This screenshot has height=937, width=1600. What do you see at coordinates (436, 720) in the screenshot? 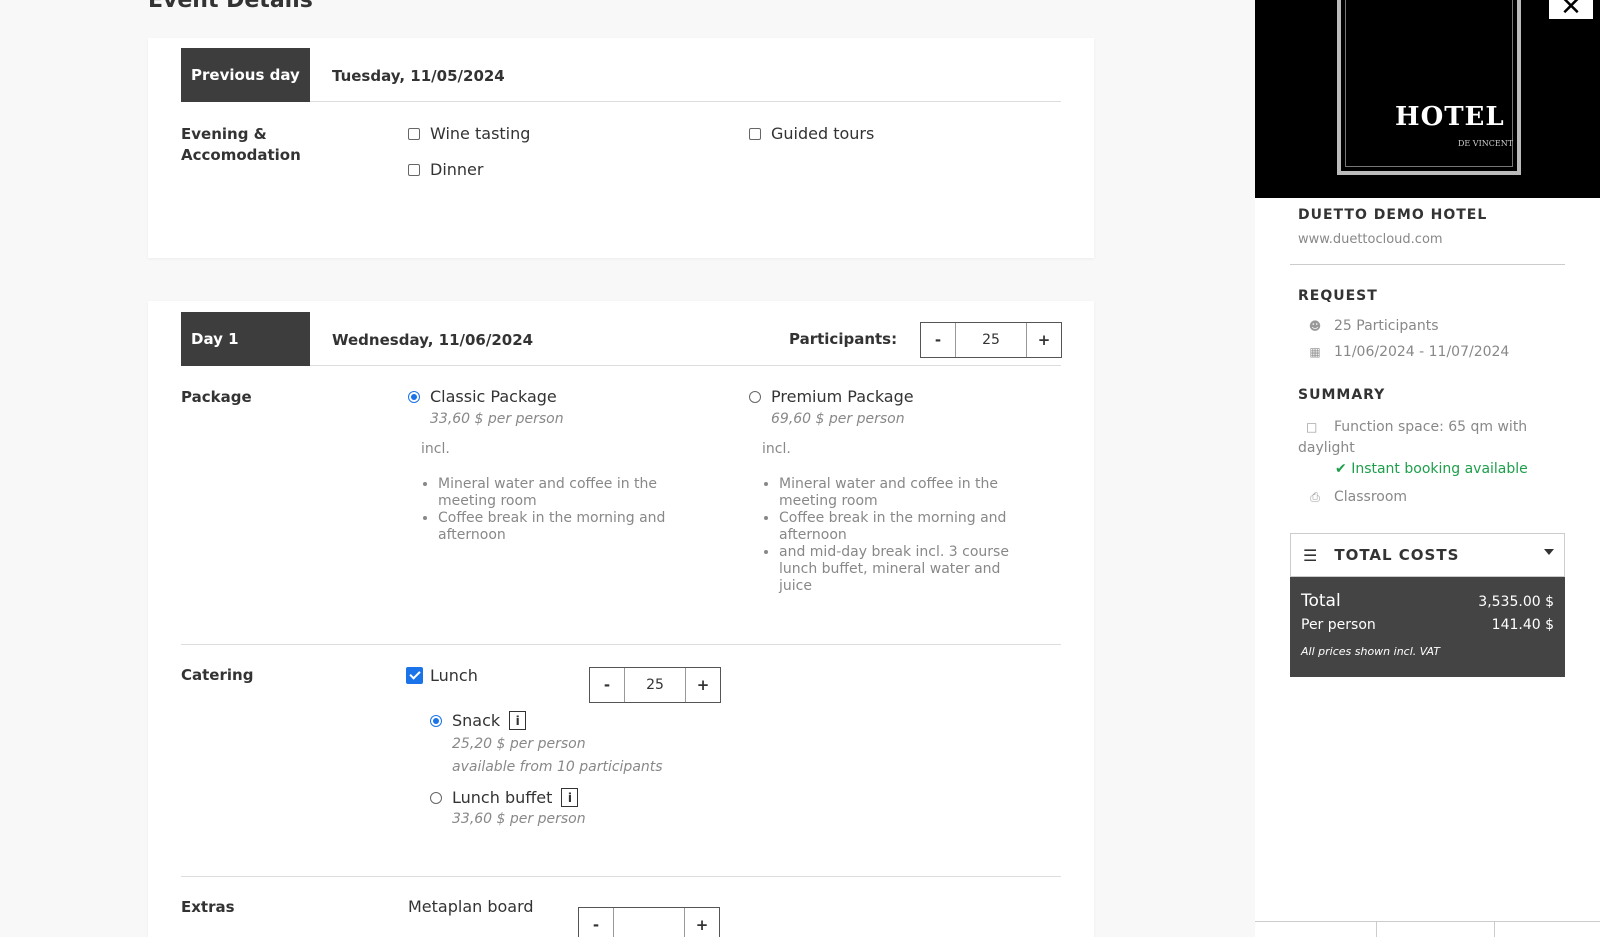
I see `snack-radio` at bounding box center [436, 720].